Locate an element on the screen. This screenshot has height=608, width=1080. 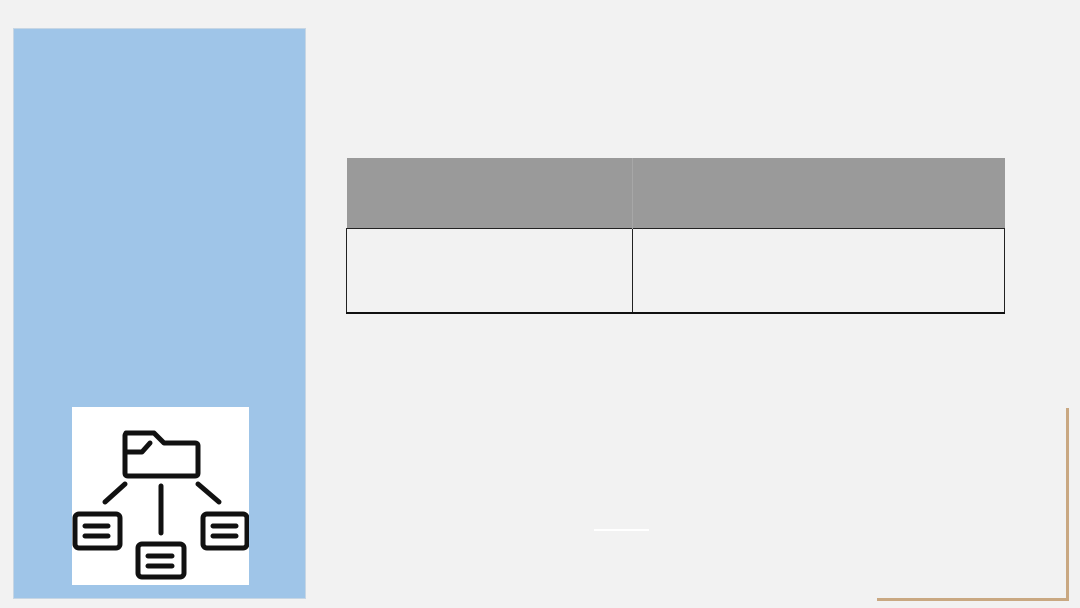
decorative-corner-frame is located at coordinates (973, 504).